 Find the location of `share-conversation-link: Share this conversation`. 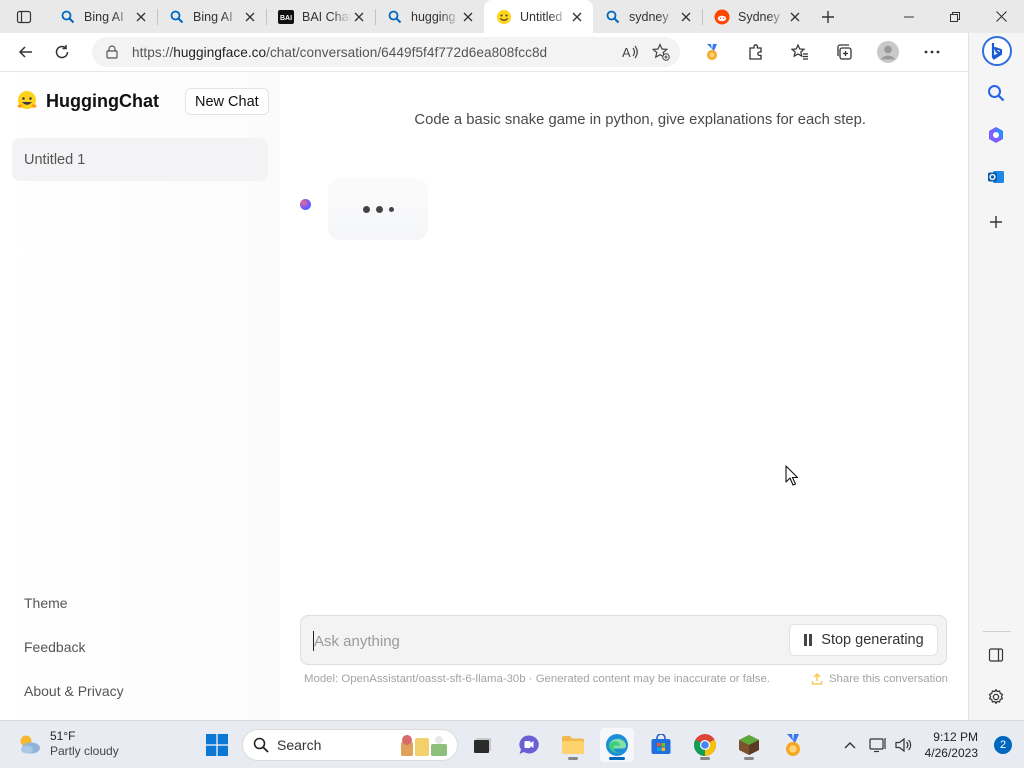

share-conversation-link: Share this conversation is located at coordinates (879, 679).